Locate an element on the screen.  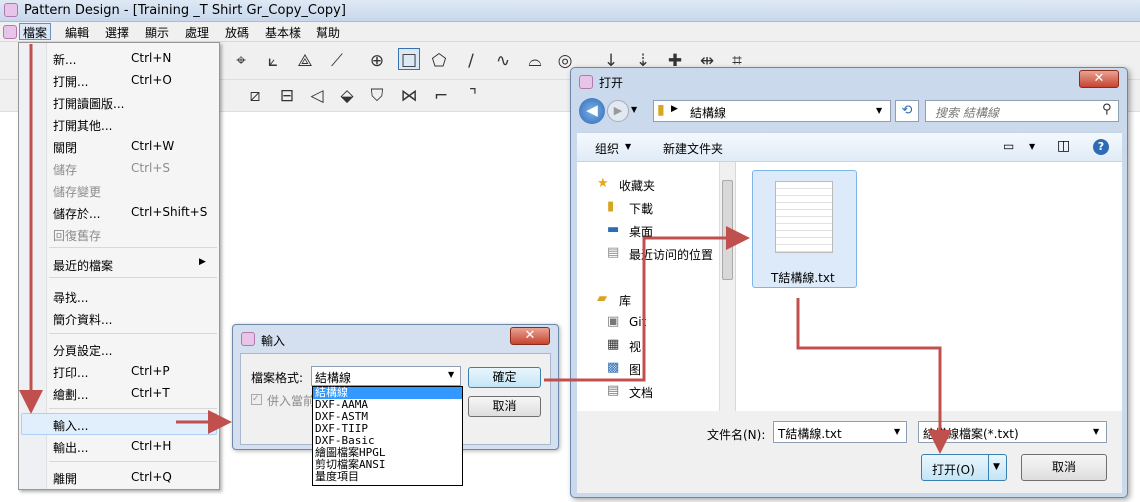
arrow-to-file is located at coordinates (647, 304).